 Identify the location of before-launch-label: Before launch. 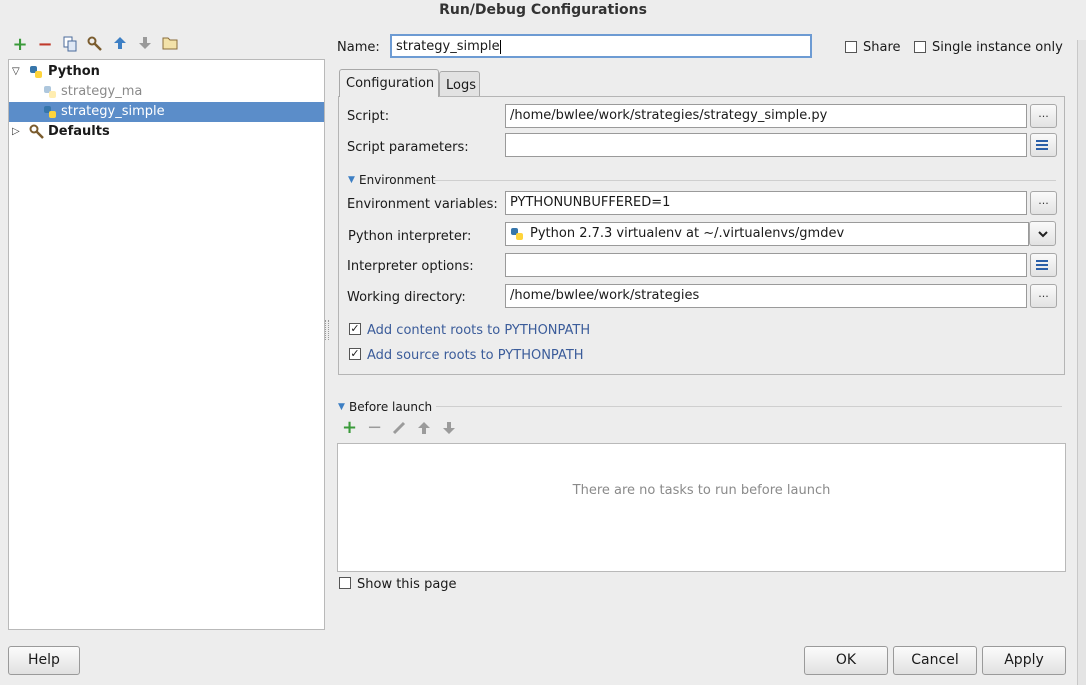
(391, 407).